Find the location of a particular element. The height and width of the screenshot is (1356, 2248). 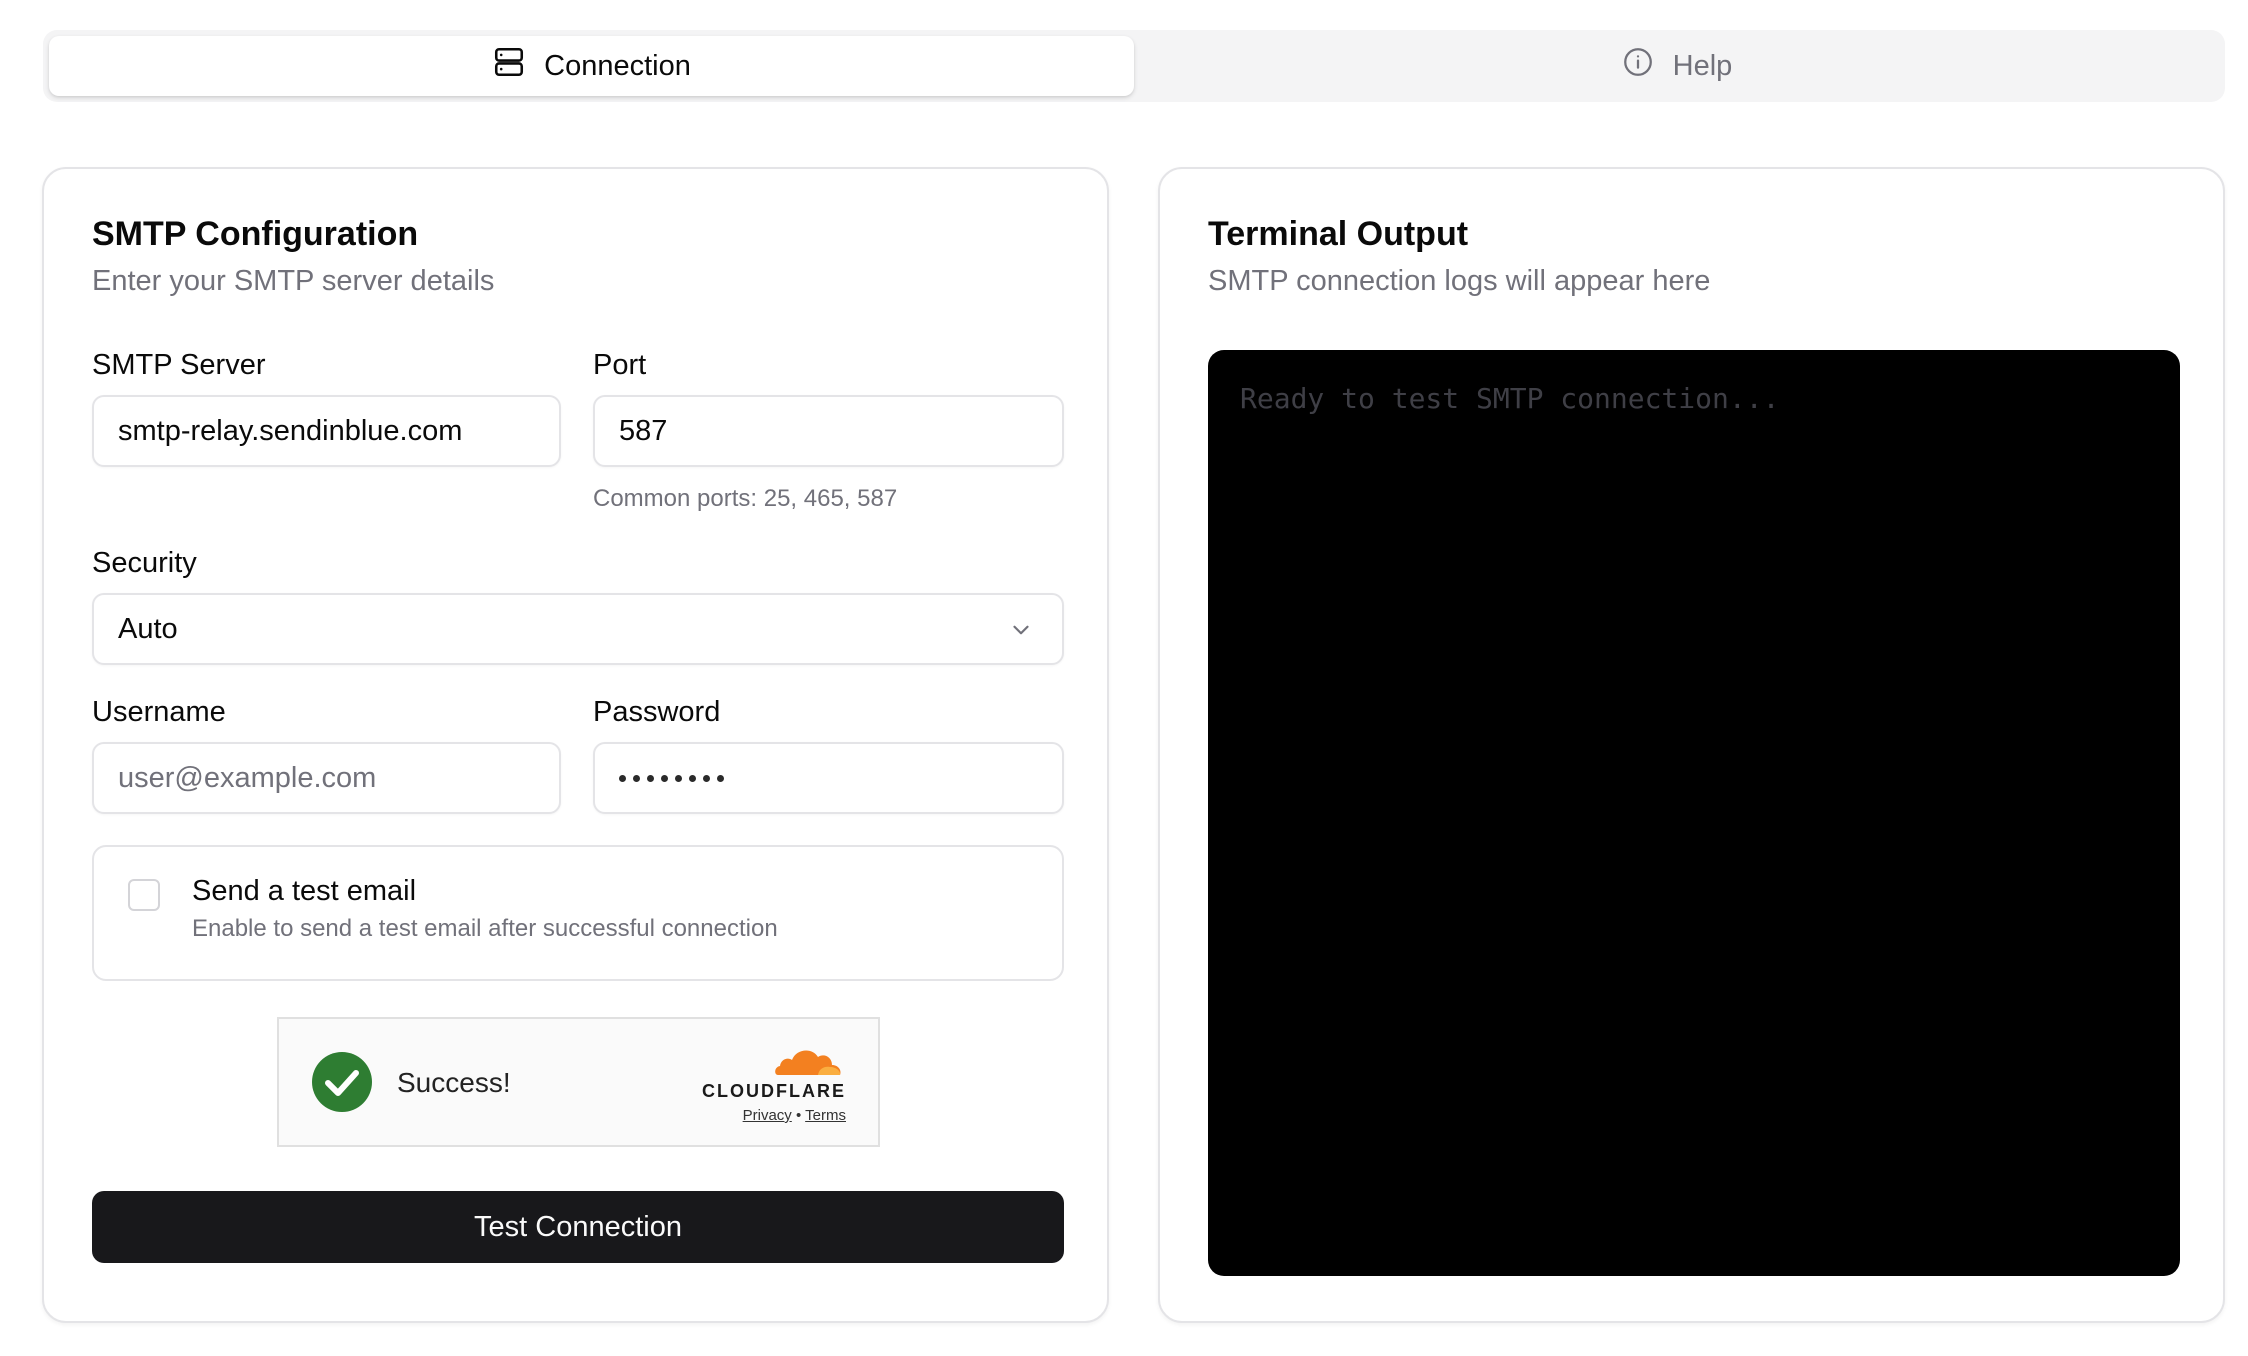

test-connection-button: Test Connection is located at coordinates (578, 1227).